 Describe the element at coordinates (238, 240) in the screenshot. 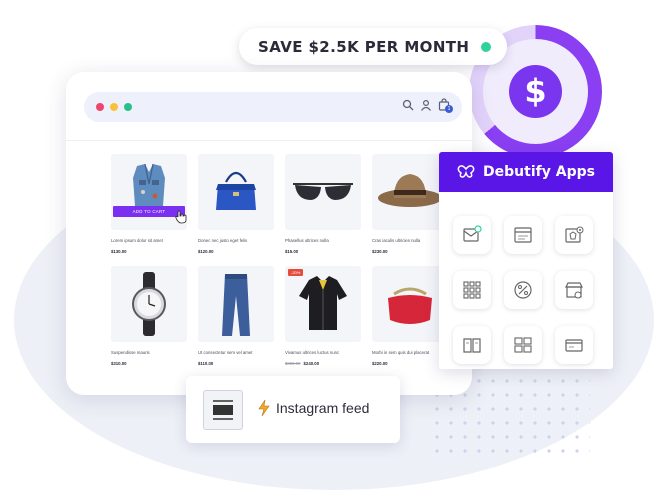

I see `product-name: Donec nec justo eget felis` at that location.